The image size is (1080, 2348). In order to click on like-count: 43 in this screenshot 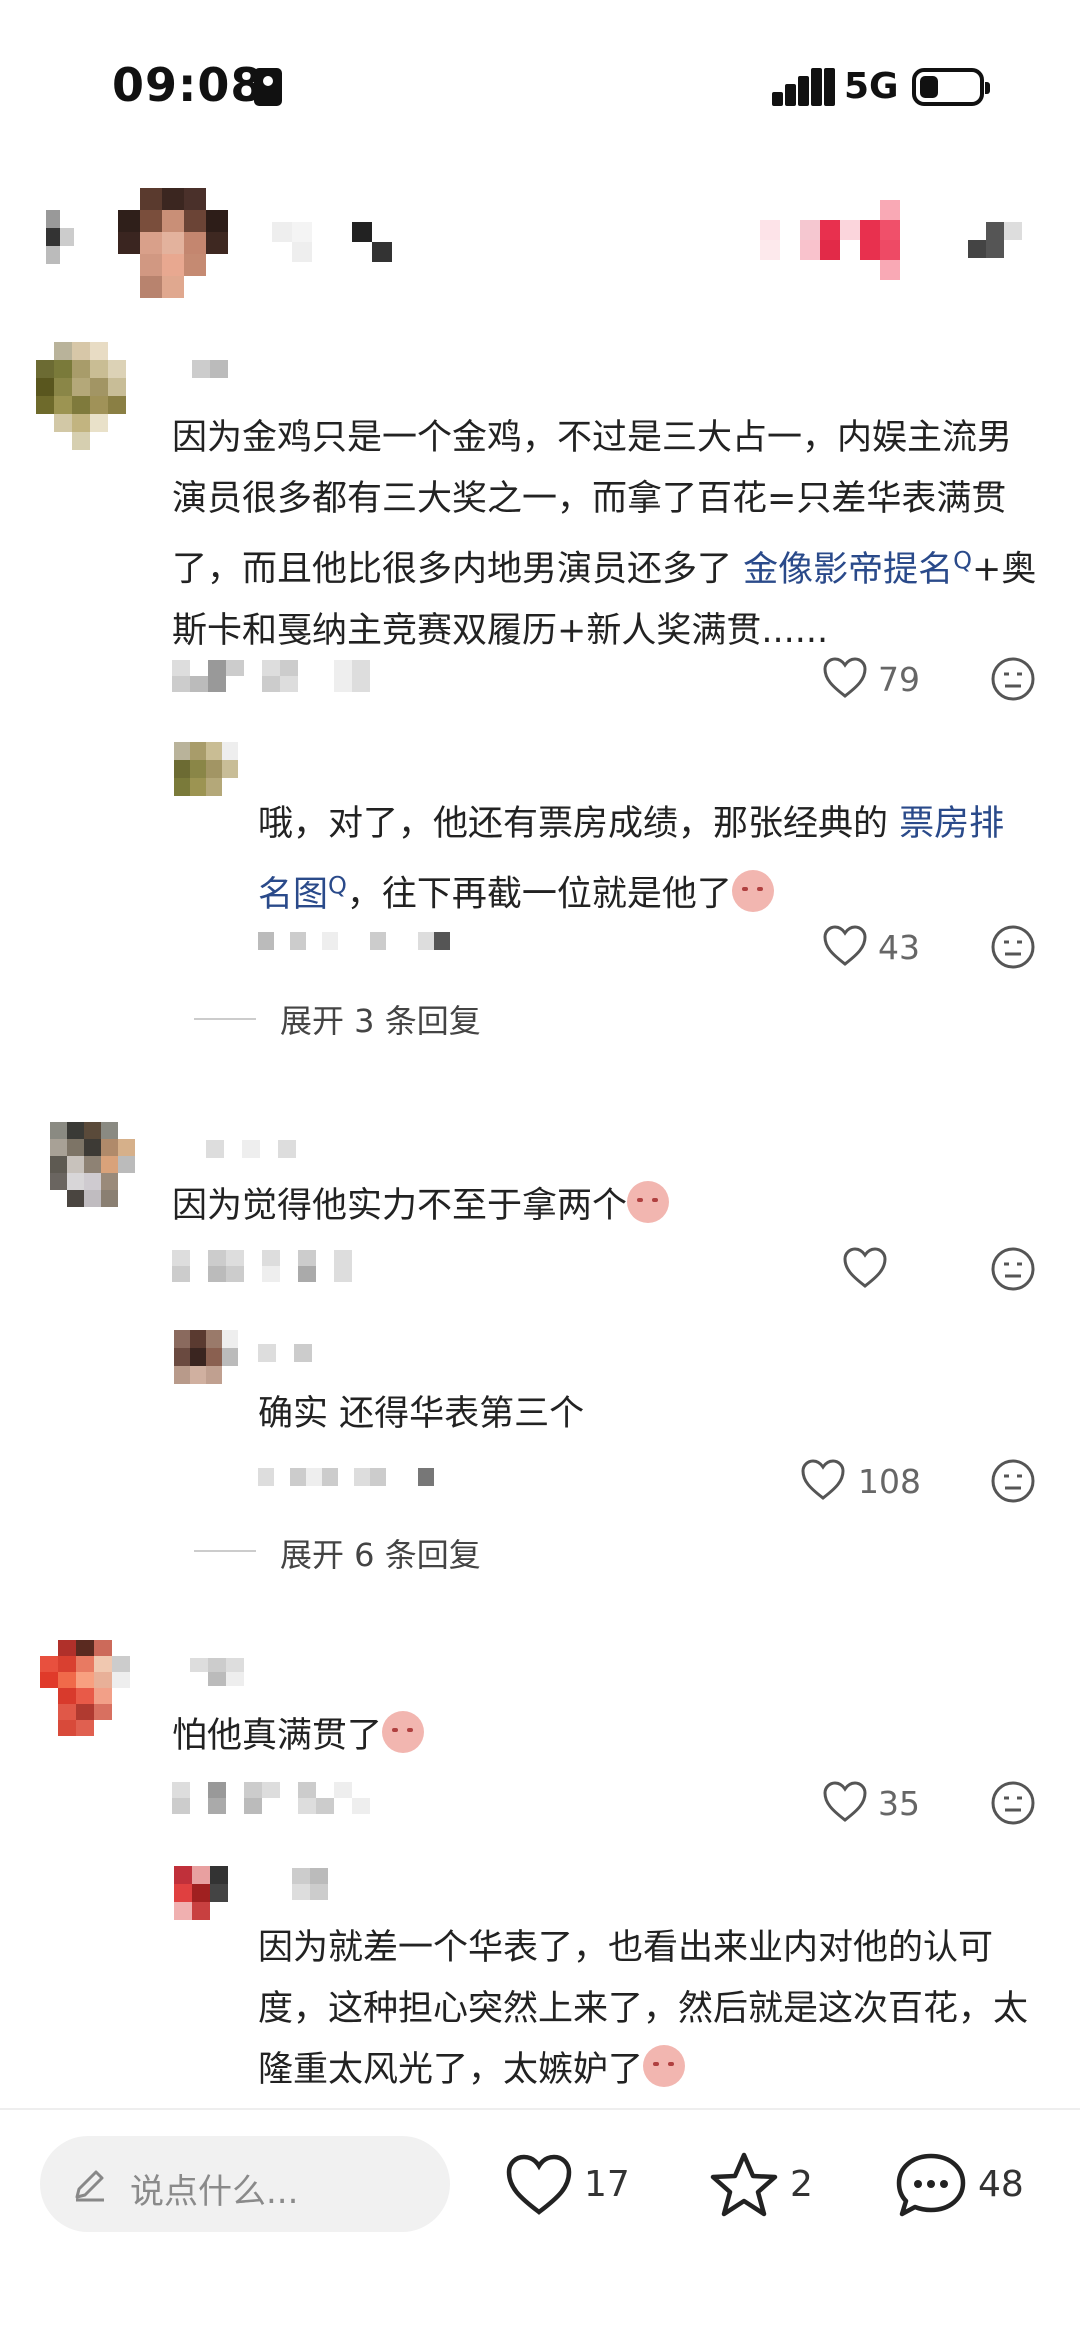, I will do `click(899, 947)`.